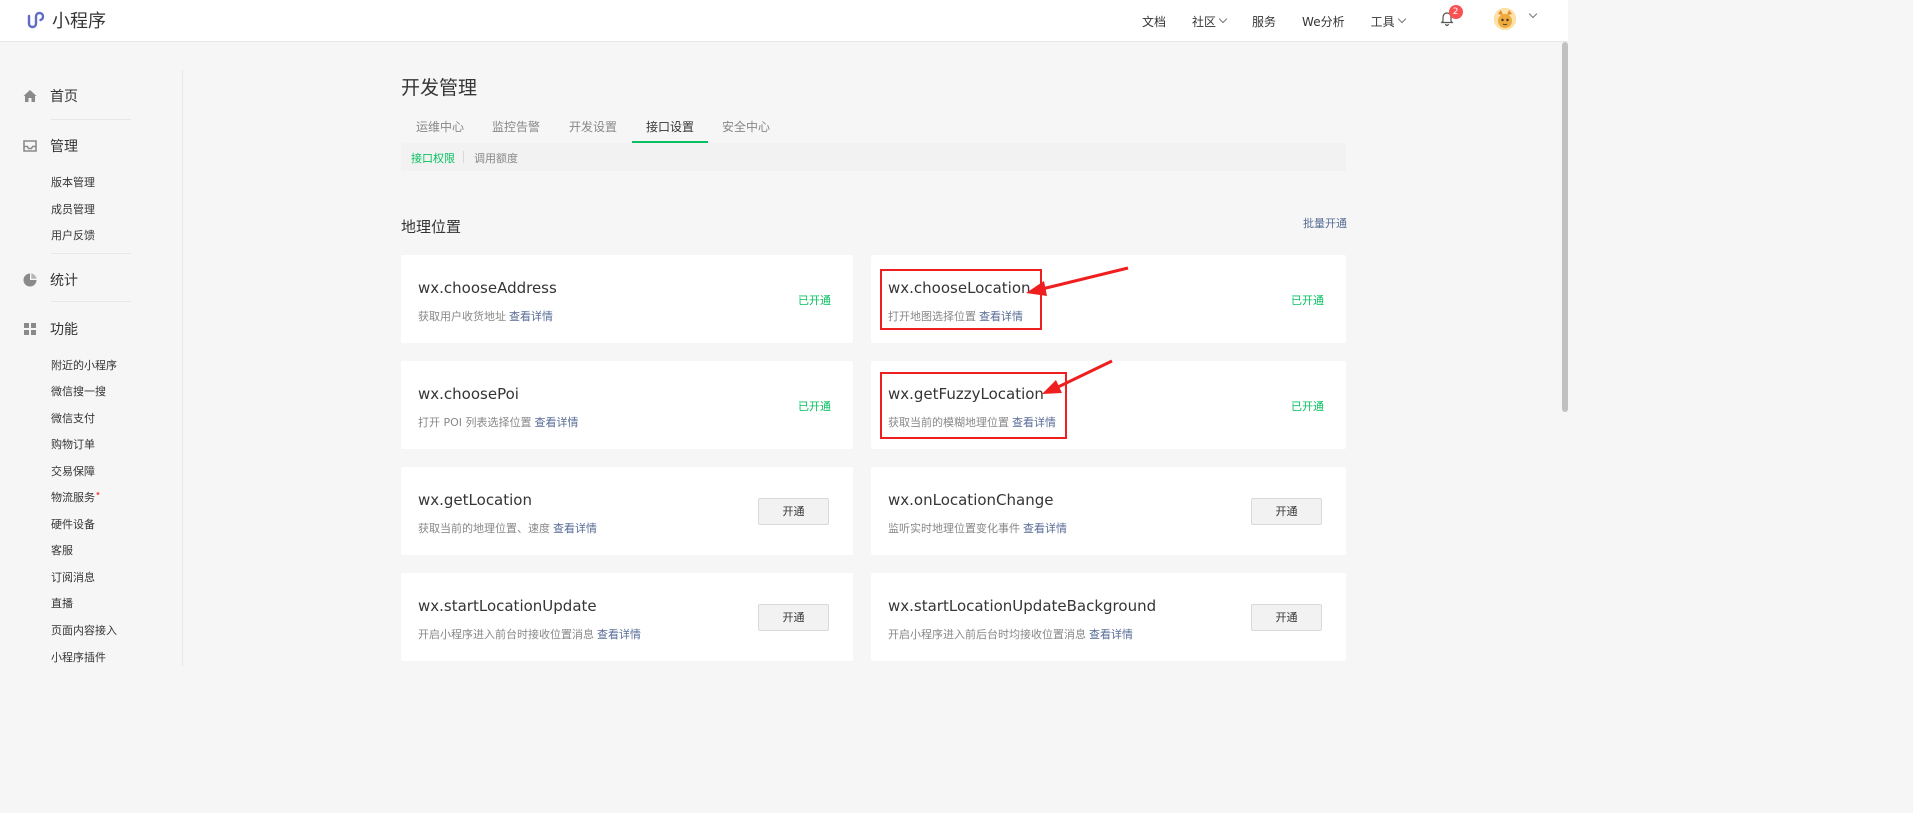 This screenshot has height=813, width=1913. I want to click on sidebar-item-page-content: 页面内容接入, so click(84, 630).